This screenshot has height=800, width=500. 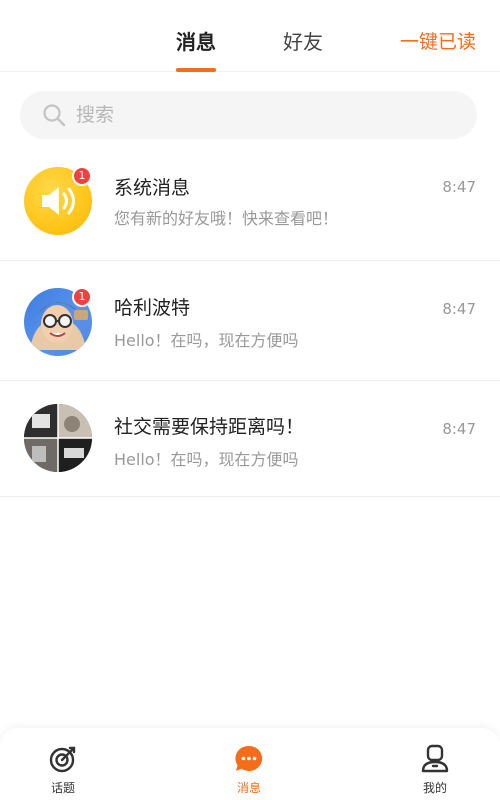 I want to click on search-input, so click(x=266, y=115).